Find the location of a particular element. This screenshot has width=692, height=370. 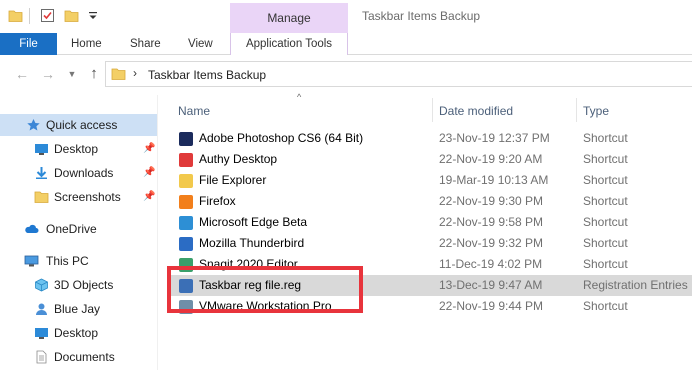

star-icon is located at coordinates (33, 125).